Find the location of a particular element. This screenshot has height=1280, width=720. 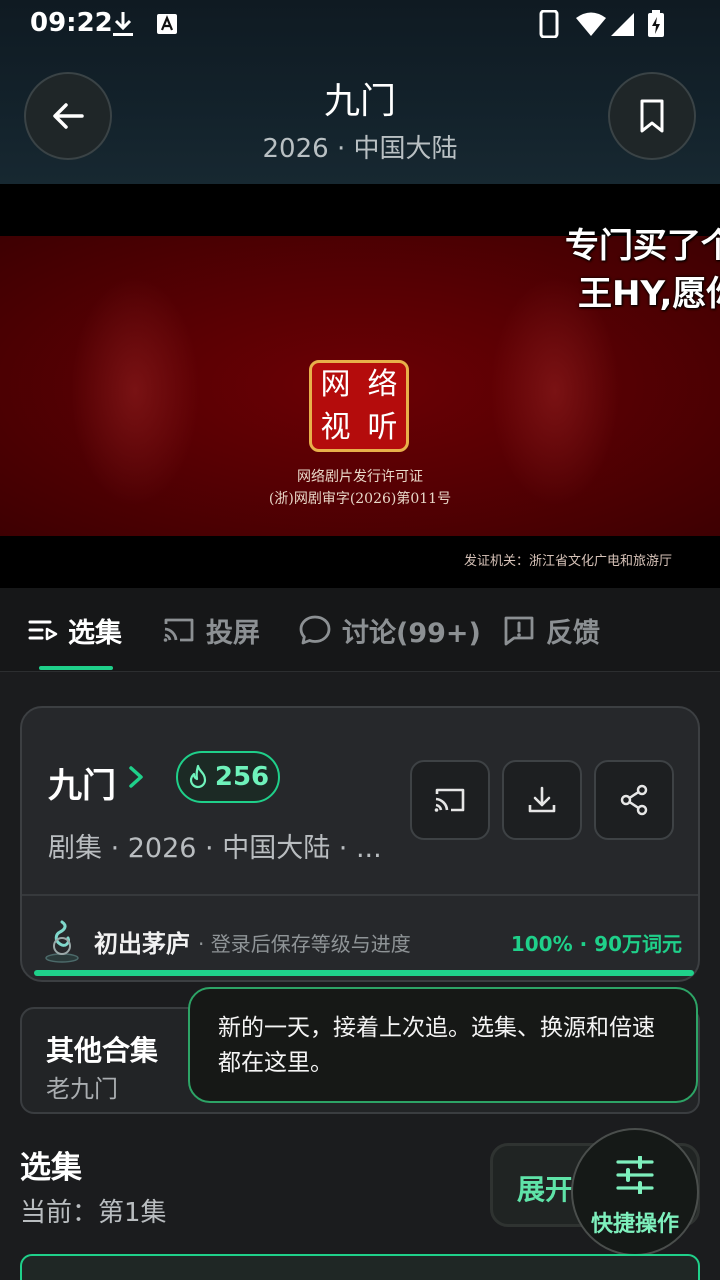

collection-subtitle: 老九门 is located at coordinates (82, 1089).